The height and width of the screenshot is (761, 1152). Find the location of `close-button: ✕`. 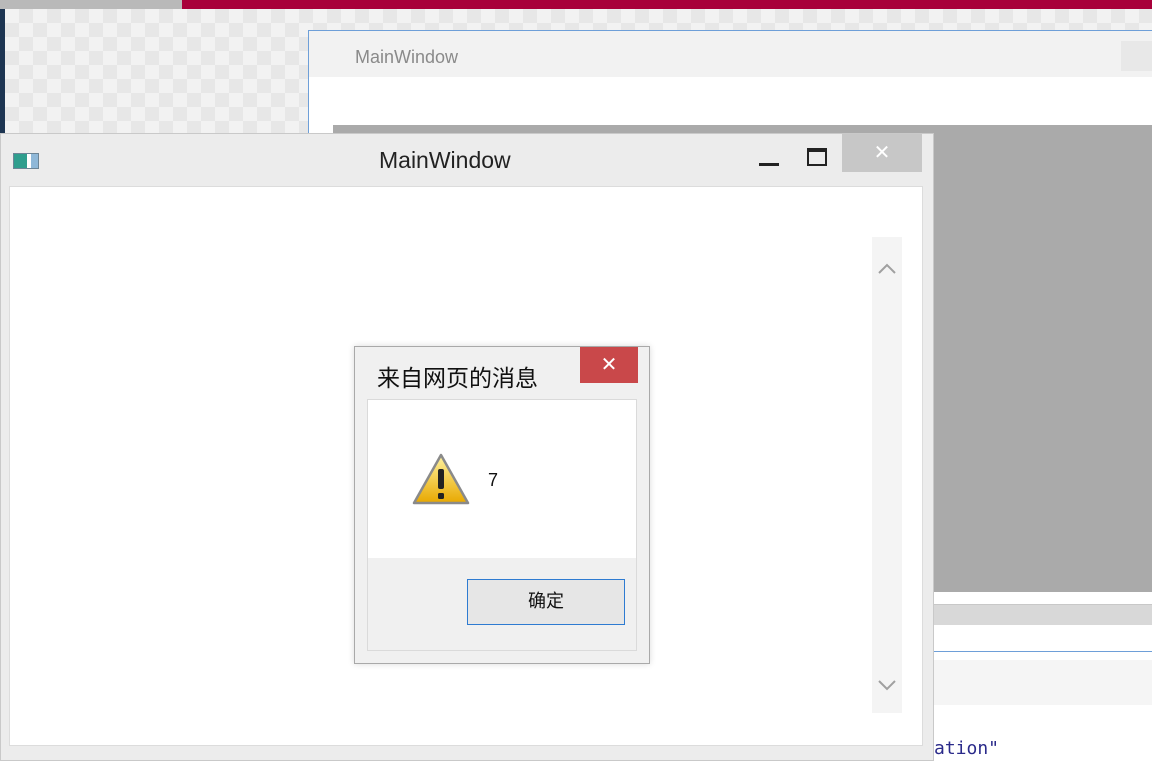

close-button: ✕ is located at coordinates (882, 153).